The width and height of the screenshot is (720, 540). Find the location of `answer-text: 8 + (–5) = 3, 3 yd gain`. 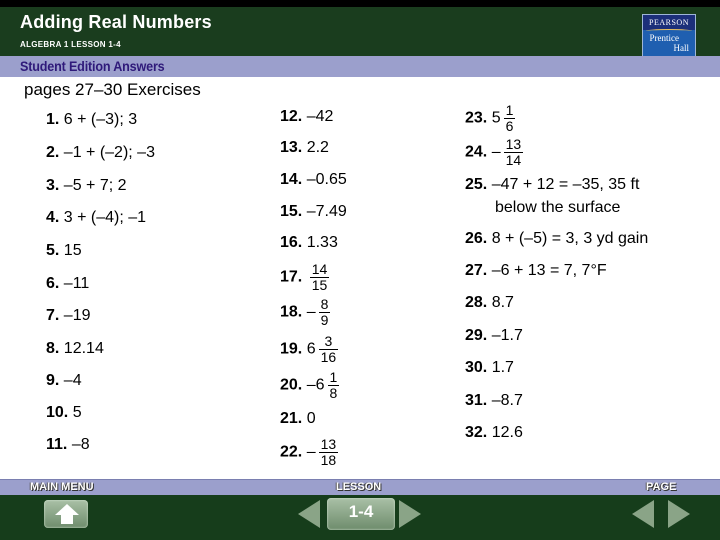

answer-text: 8 + (–5) = 3, 3 yd gain is located at coordinates (570, 238).